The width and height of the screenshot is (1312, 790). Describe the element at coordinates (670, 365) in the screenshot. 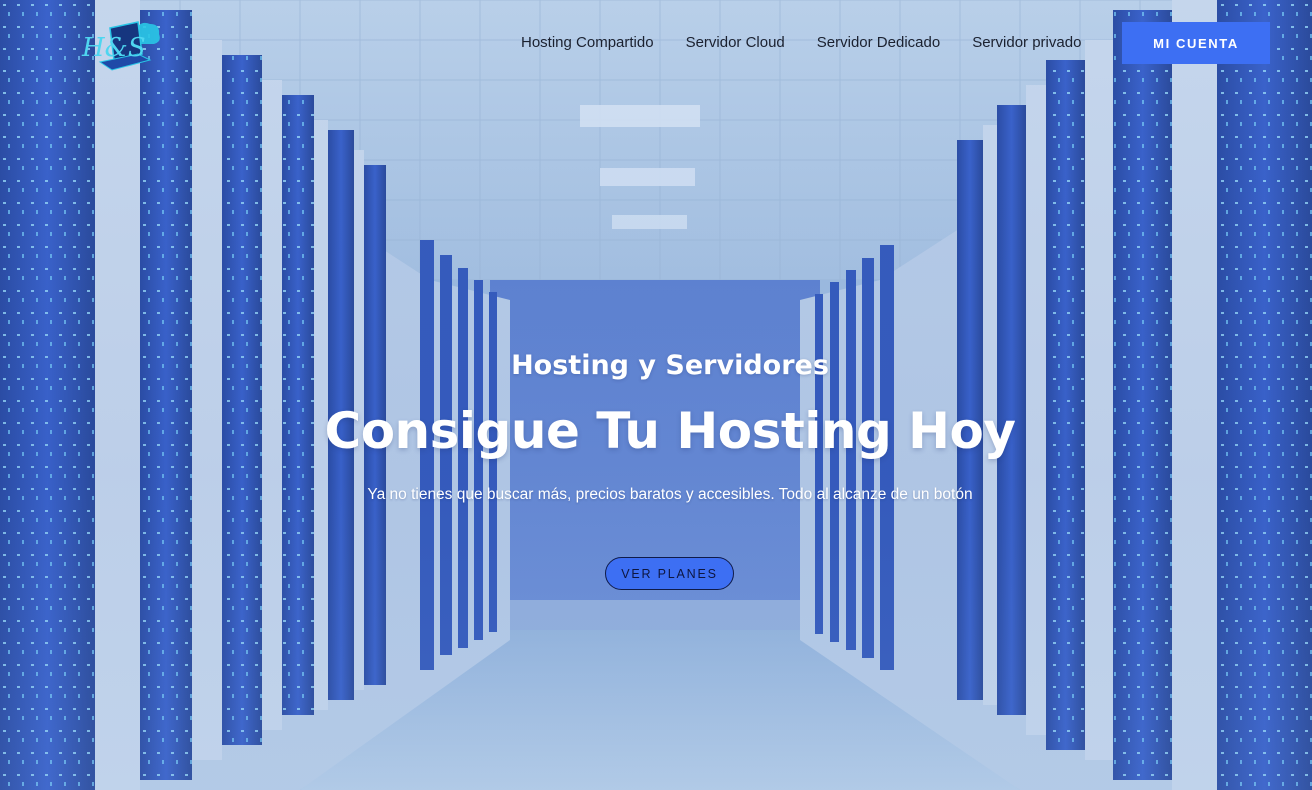

I see `hero-kicker: Hosting y Servidores` at that location.